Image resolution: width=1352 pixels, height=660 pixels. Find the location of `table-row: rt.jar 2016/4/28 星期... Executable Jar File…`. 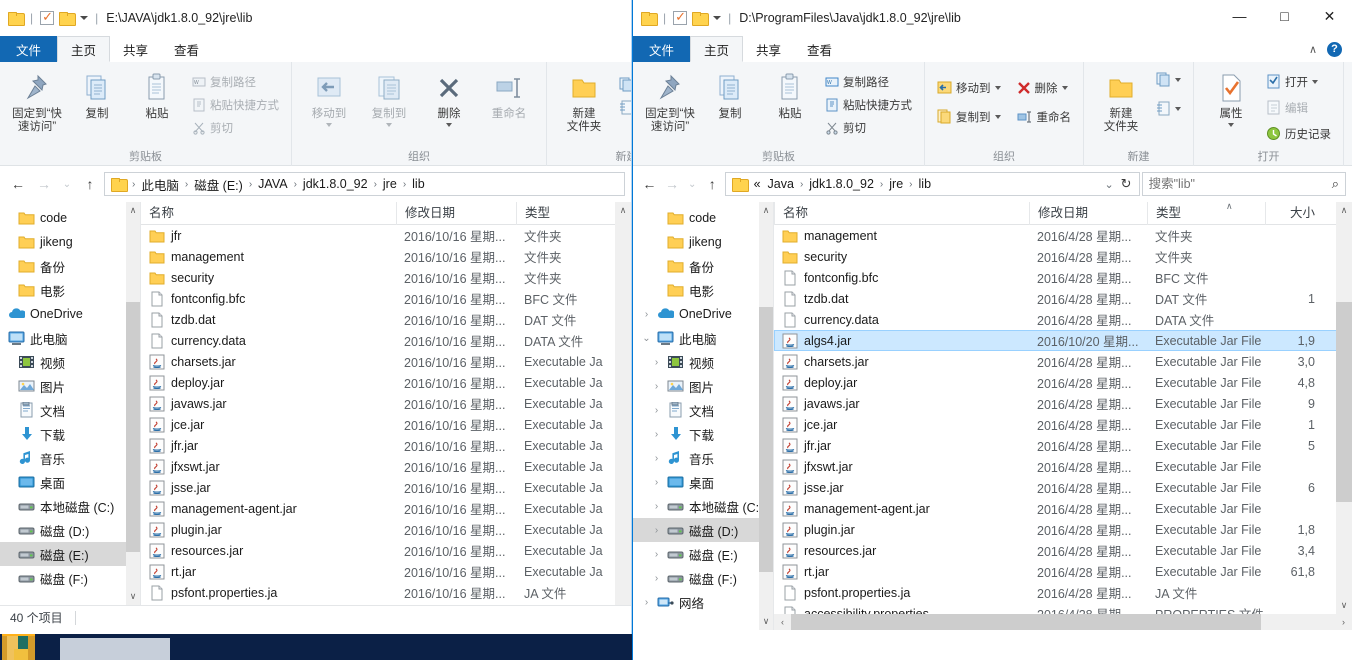

table-row: rt.jar 2016/4/28 星期... Executable Jar File… is located at coordinates (1063, 571).